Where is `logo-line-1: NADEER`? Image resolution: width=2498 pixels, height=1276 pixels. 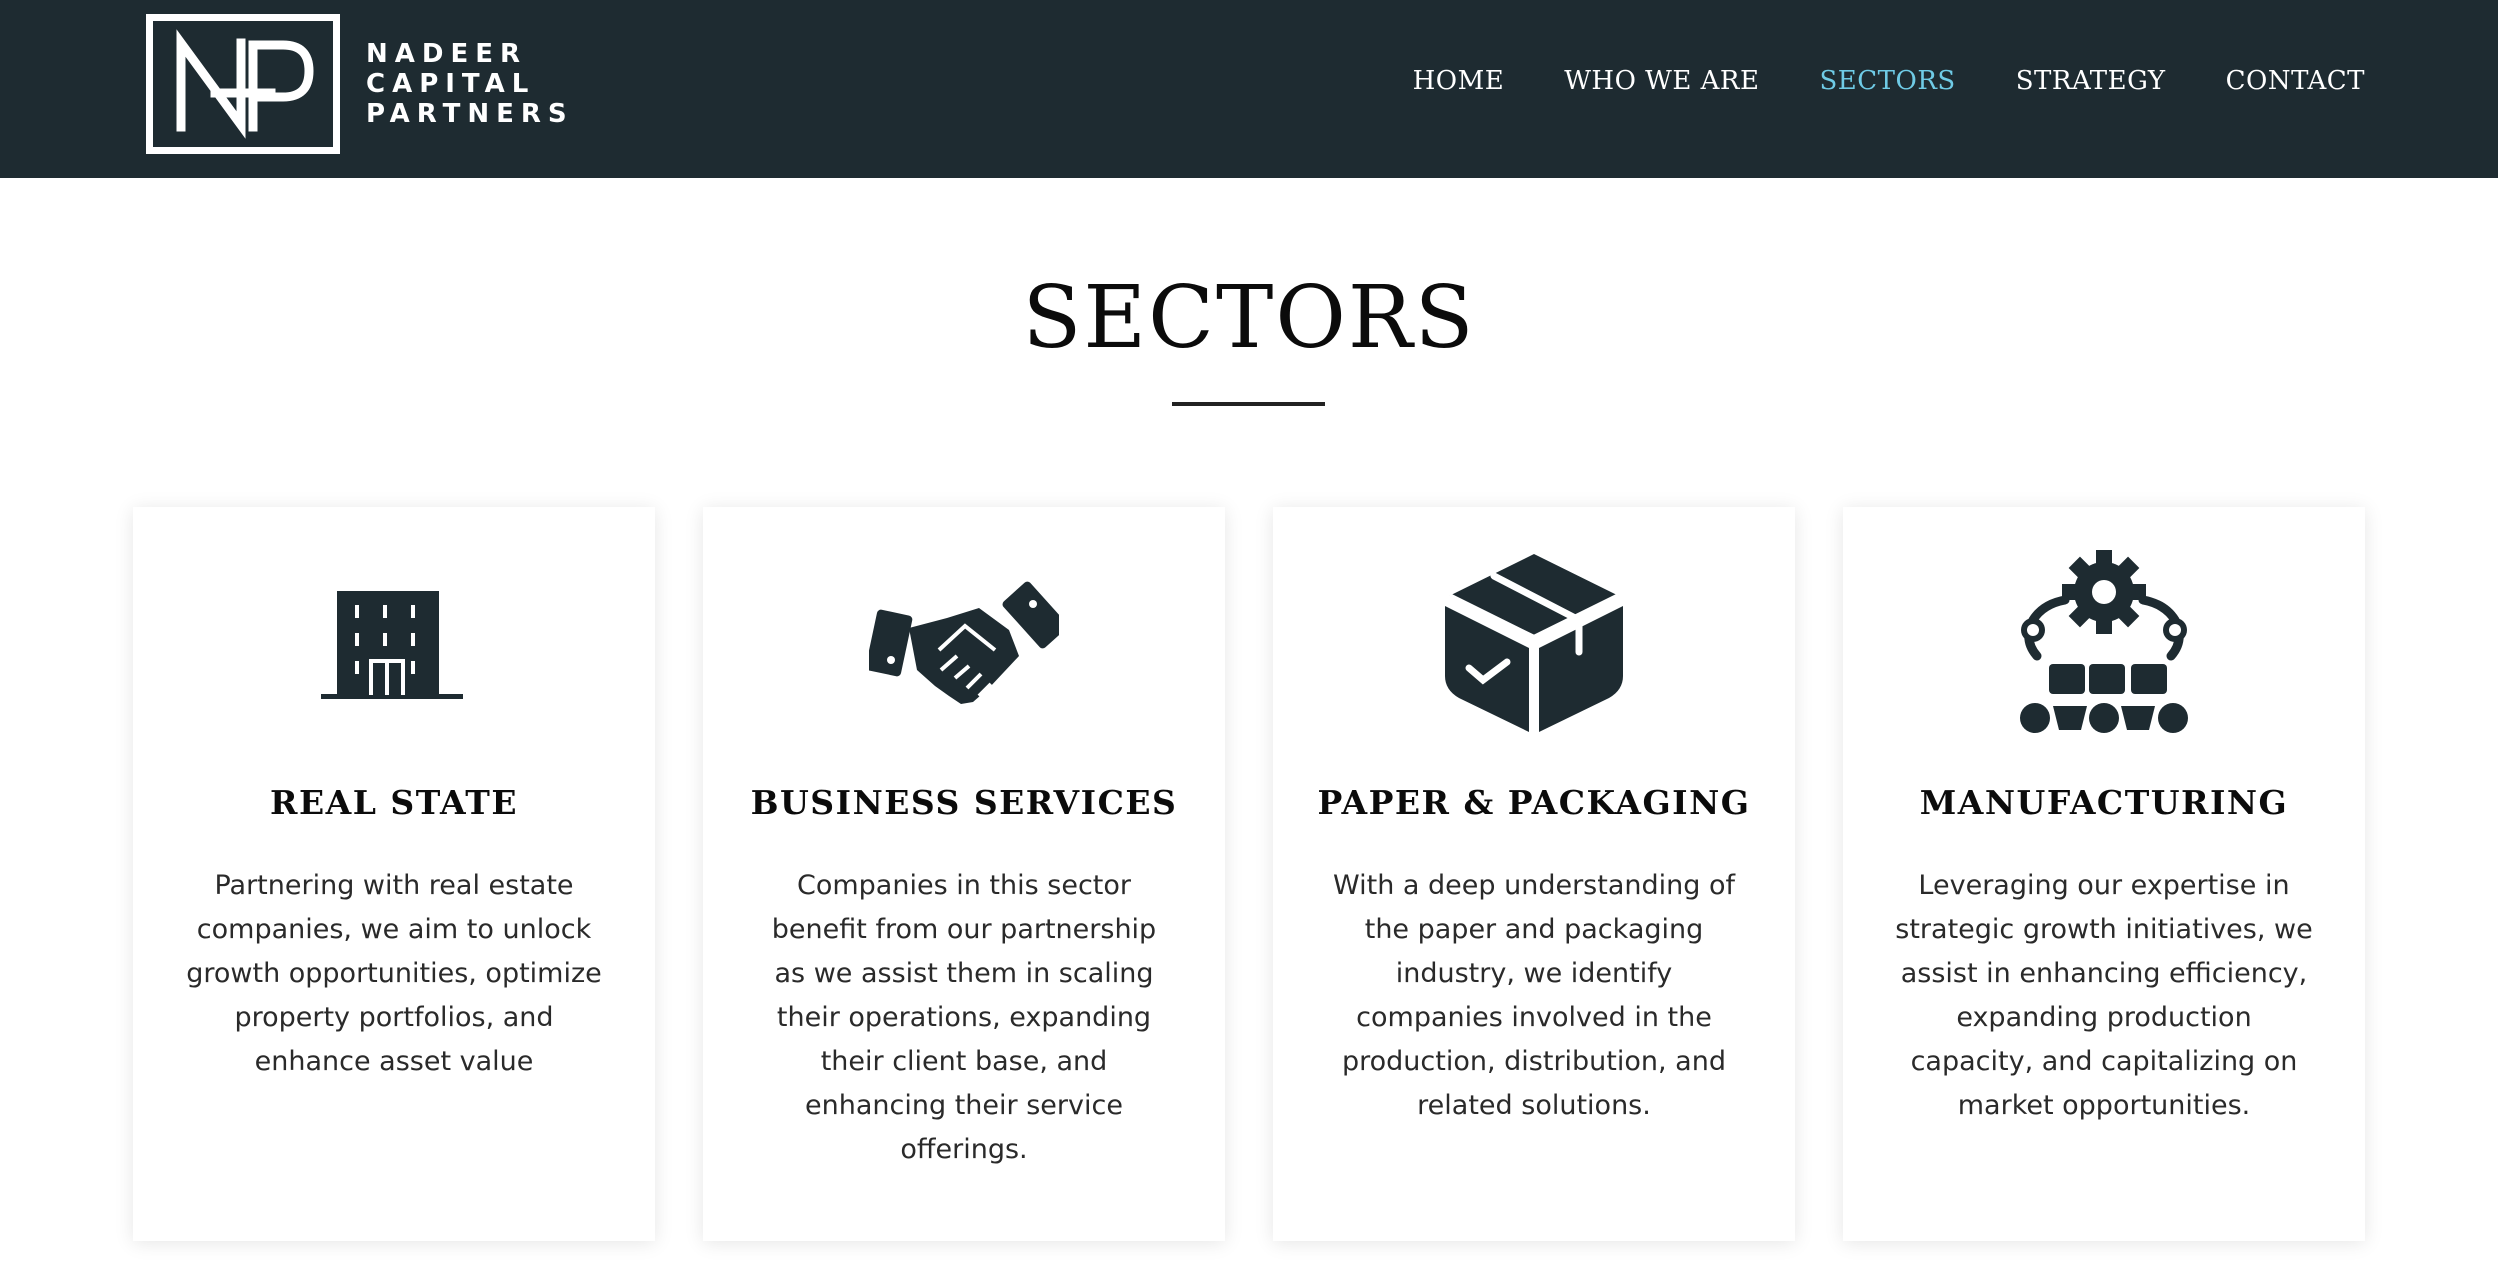
logo-line-1: NADEER is located at coordinates (447, 54).